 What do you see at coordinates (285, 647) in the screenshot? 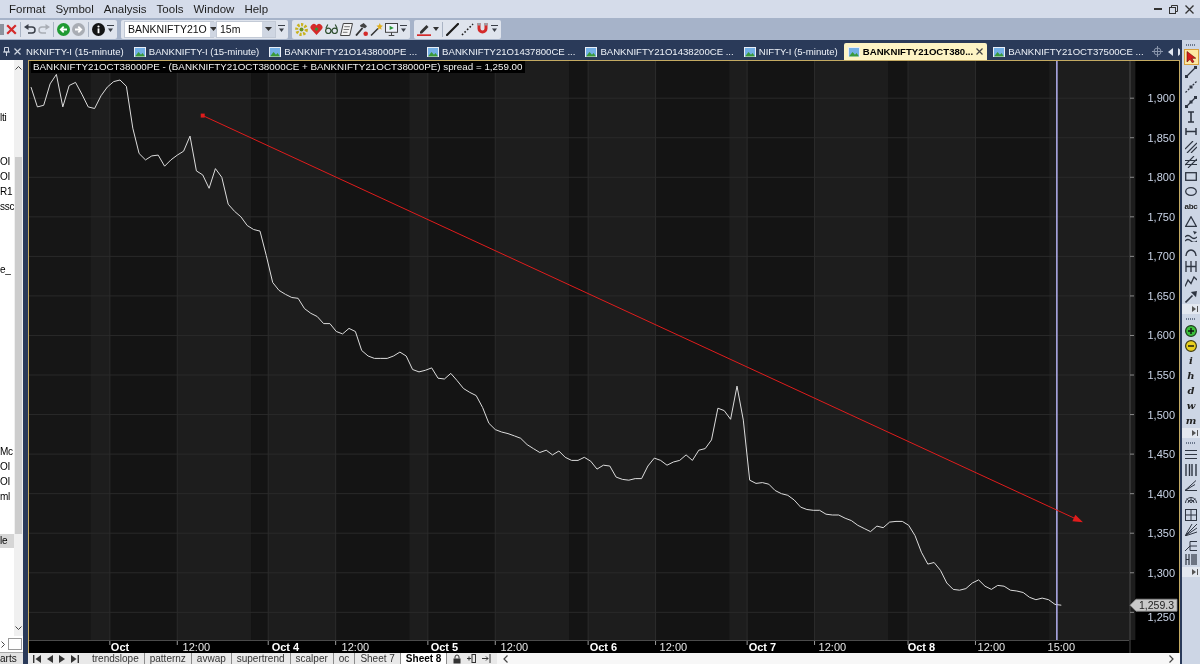
I see `x-axis-label: Oct 4` at bounding box center [285, 647].